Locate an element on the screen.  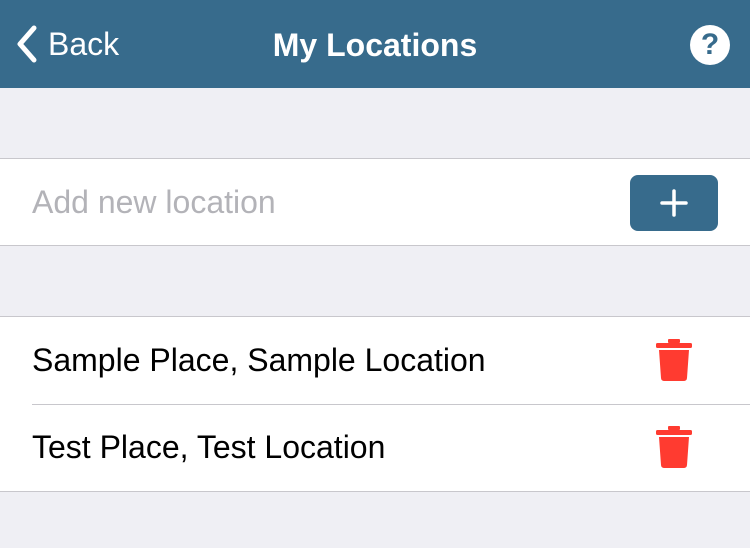
location-label: Sample Place, Sample Location is located at coordinates (259, 360).